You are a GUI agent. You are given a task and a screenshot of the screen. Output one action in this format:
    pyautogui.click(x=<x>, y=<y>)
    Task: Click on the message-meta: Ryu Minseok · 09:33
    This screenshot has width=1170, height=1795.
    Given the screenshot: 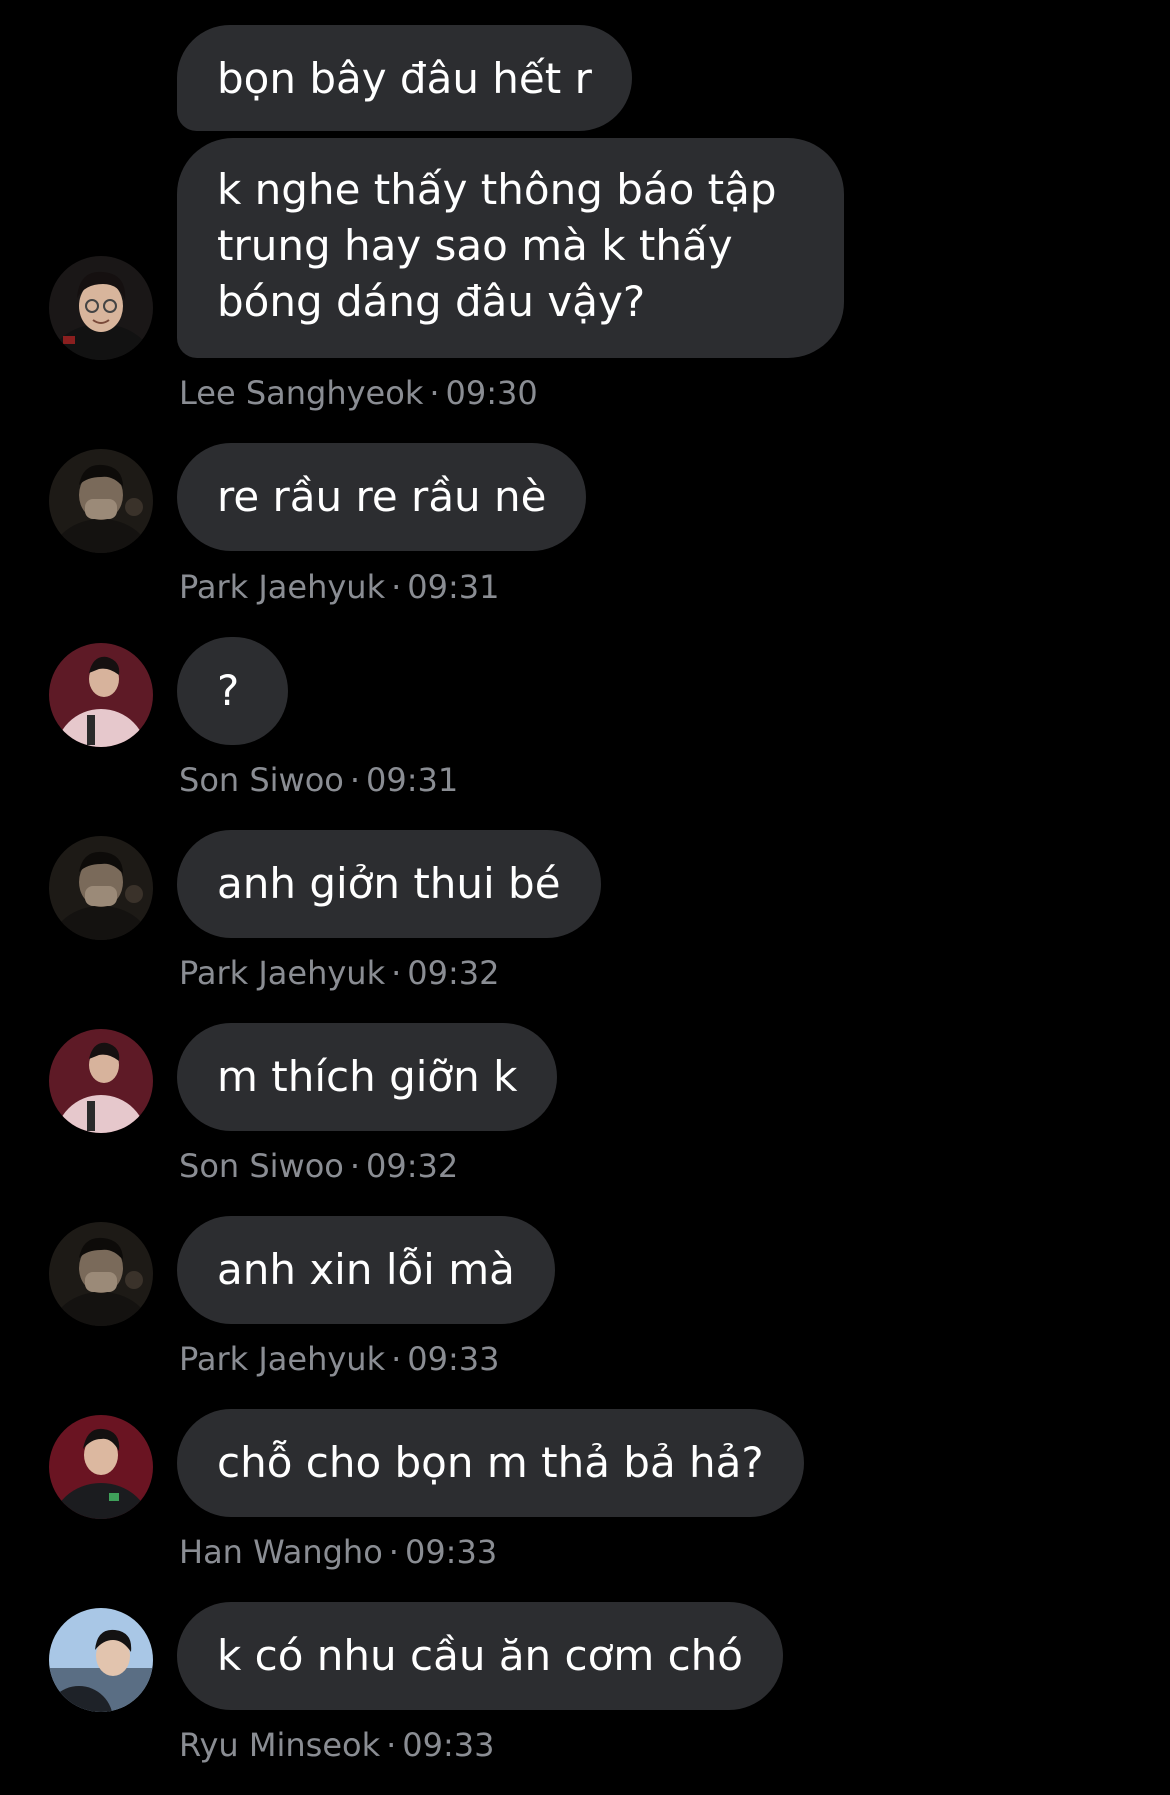 What is the action you would take?
    pyautogui.click(x=337, y=1745)
    